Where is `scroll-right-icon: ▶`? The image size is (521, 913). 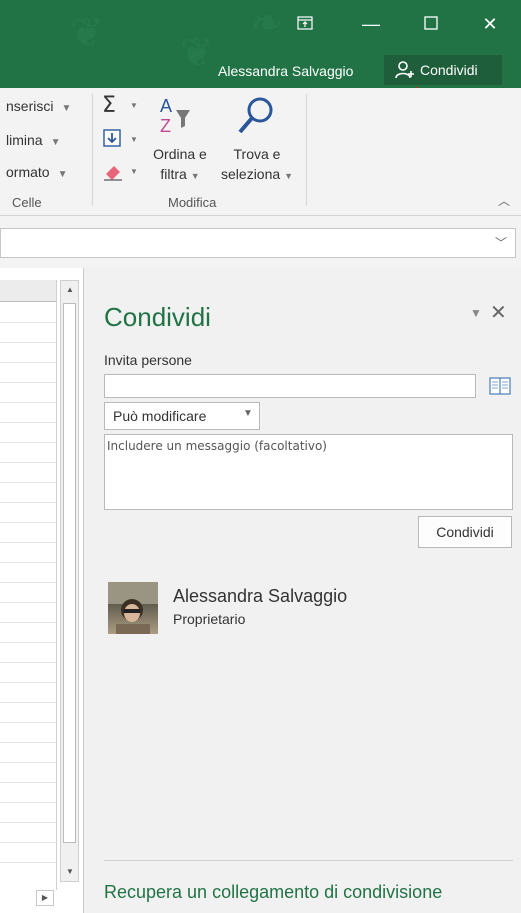
scroll-right-icon: ▶ is located at coordinates (45, 898).